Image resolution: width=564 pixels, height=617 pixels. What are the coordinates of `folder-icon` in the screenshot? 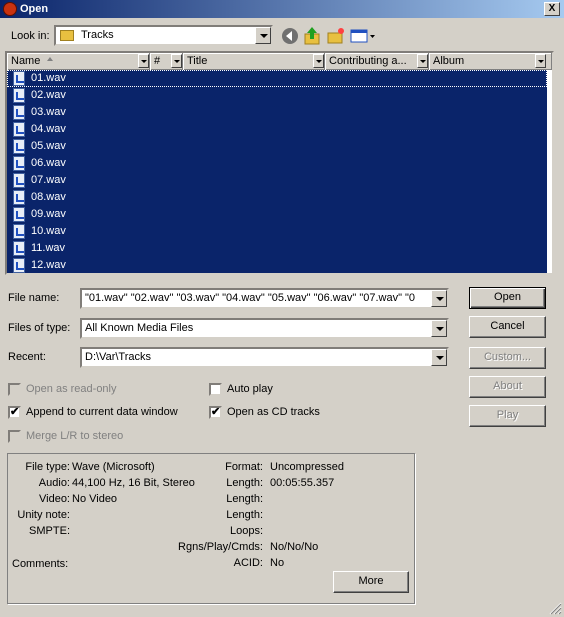 It's located at (67, 35).